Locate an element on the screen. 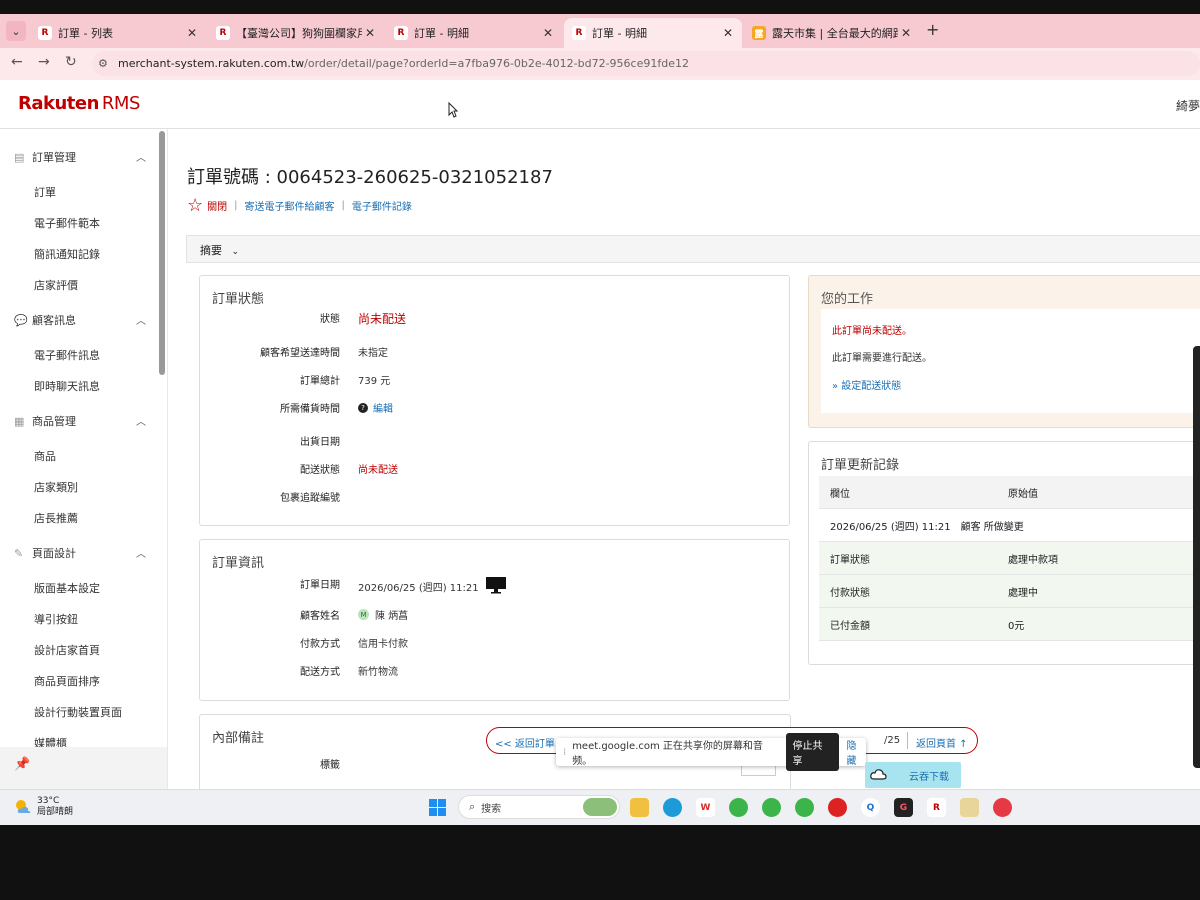  sidebar-item-products: 商品 is located at coordinates (45, 456).